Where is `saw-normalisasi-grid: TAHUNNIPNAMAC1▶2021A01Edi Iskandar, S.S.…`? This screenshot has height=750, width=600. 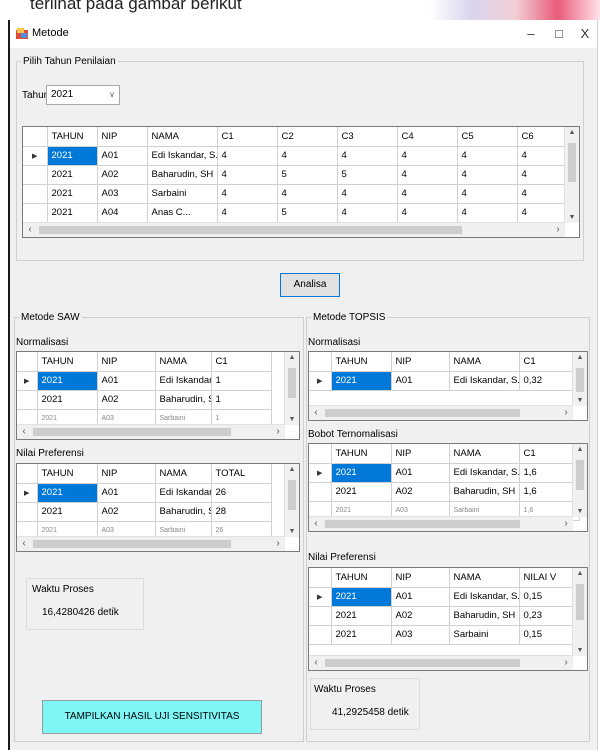 saw-normalisasi-grid: TAHUNNIPNAMAC1▶2021A01Edi Iskandar, S.S.… is located at coordinates (158, 395).